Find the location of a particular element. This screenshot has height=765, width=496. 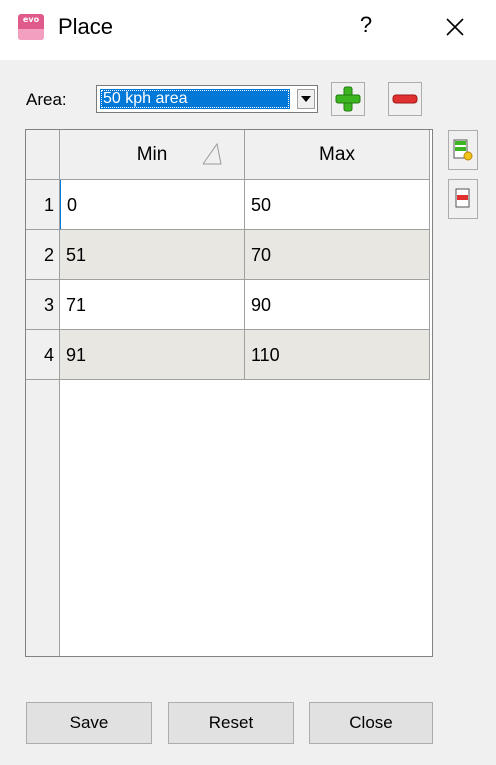

close-window-button is located at coordinates (455, 27).